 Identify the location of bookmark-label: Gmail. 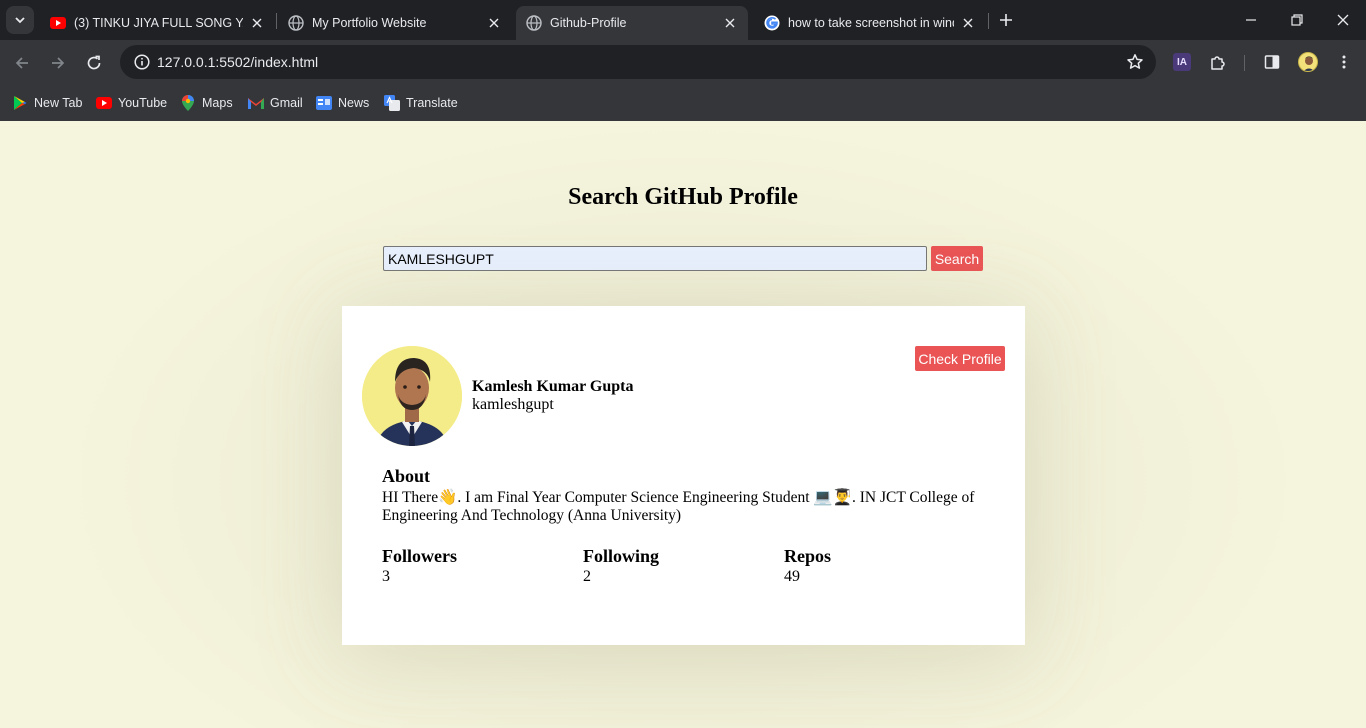
(286, 103).